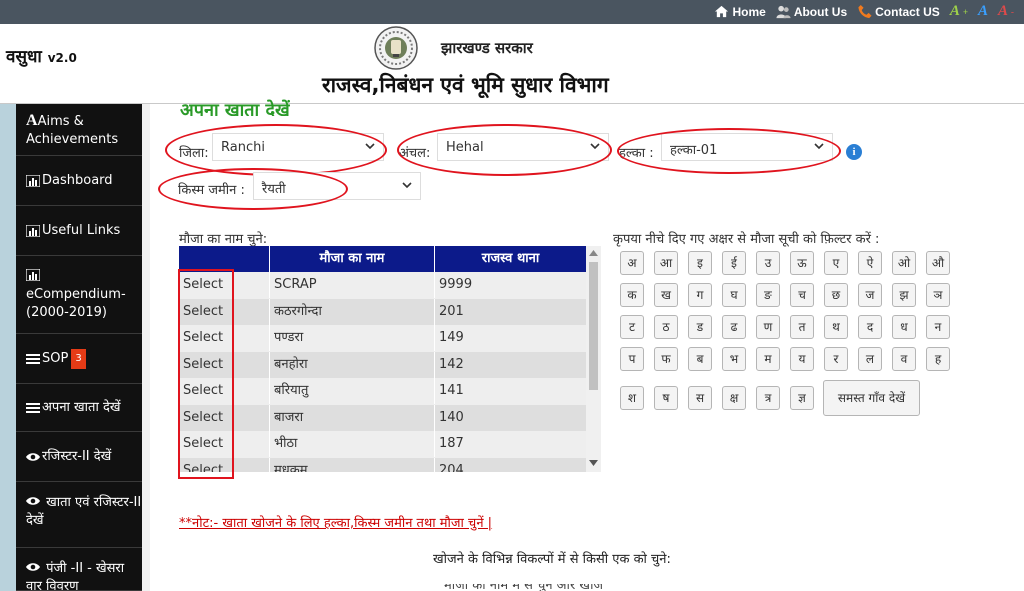 The height and width of the screenshot is (591, 1024). I want to click on letter-filter-button: उ, so click(768, 263).